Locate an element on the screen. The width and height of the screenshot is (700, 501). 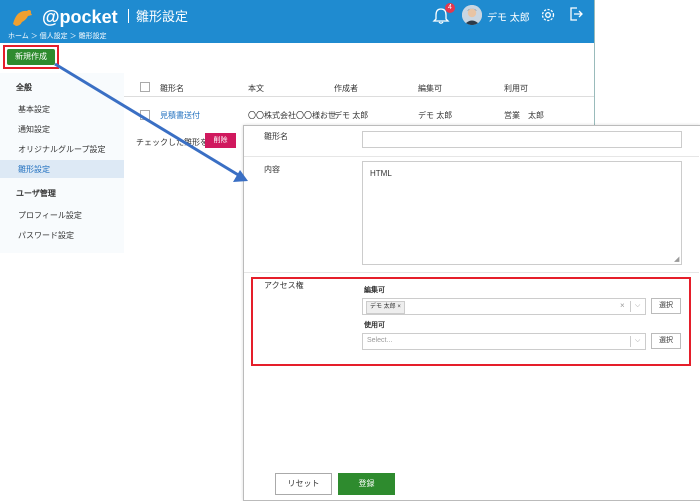
sidebar-item-notification: 通知設定 is located at coordinates (34, 129).